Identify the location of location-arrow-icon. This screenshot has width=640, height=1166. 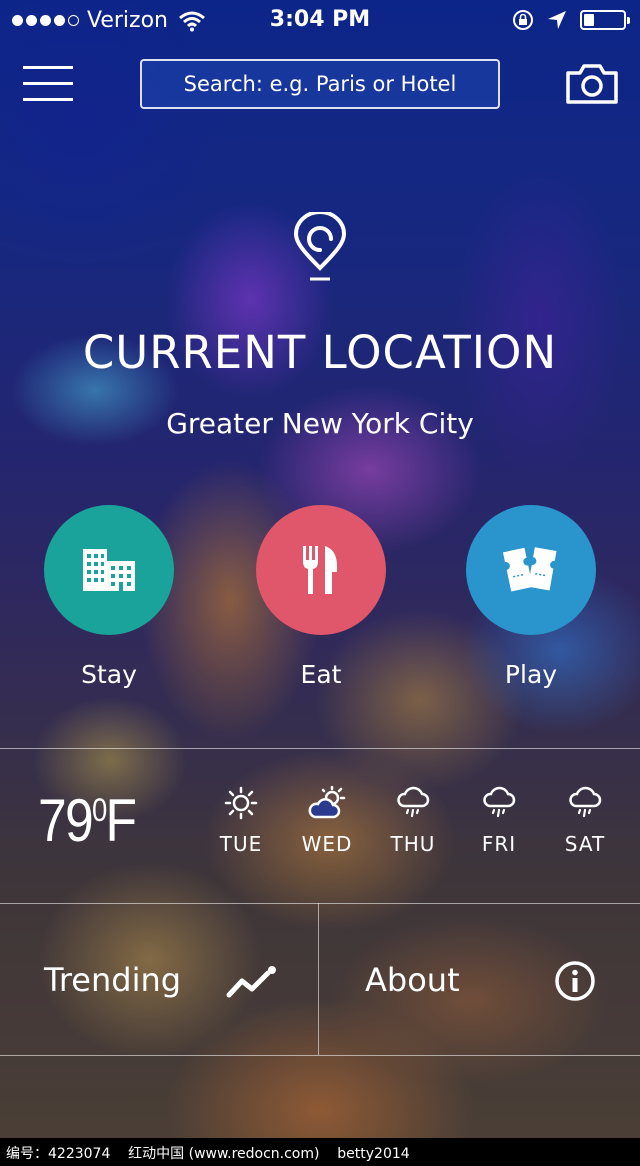
(557, 20).